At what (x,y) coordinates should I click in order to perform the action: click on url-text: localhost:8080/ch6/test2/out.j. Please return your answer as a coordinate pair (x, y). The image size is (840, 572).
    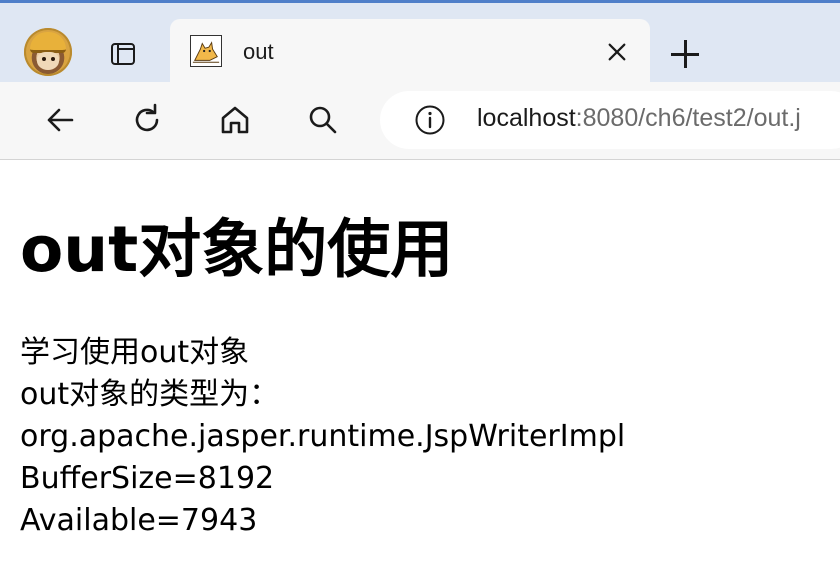
    Looking at the image, I should click on (639, 118).